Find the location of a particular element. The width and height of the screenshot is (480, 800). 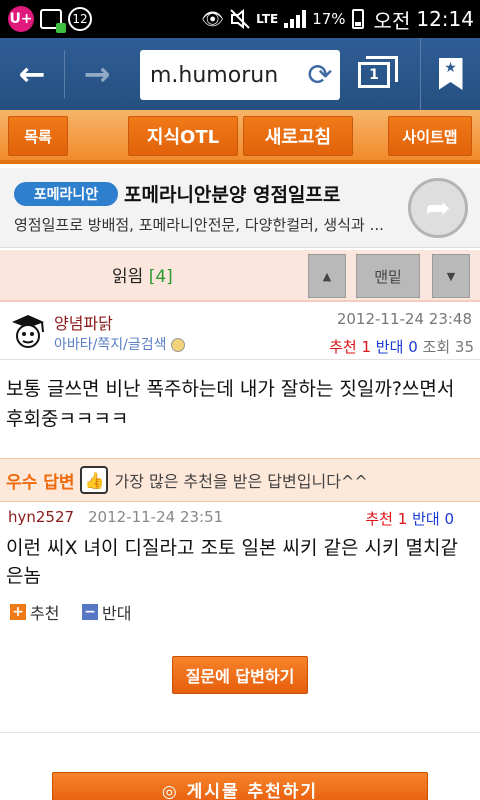

scroll-up-button: ▲ is located at coordinates (327, 276).